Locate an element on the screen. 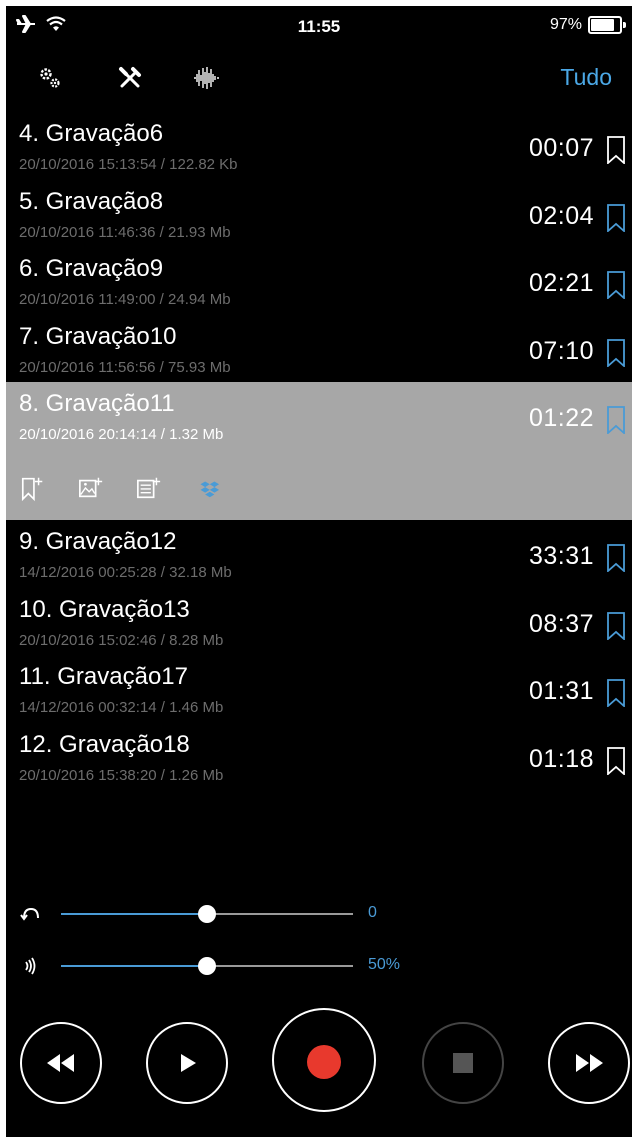 The image size is (638, 1137). recording-title: 10. Gravação13 is located at coordinates (104, 609).